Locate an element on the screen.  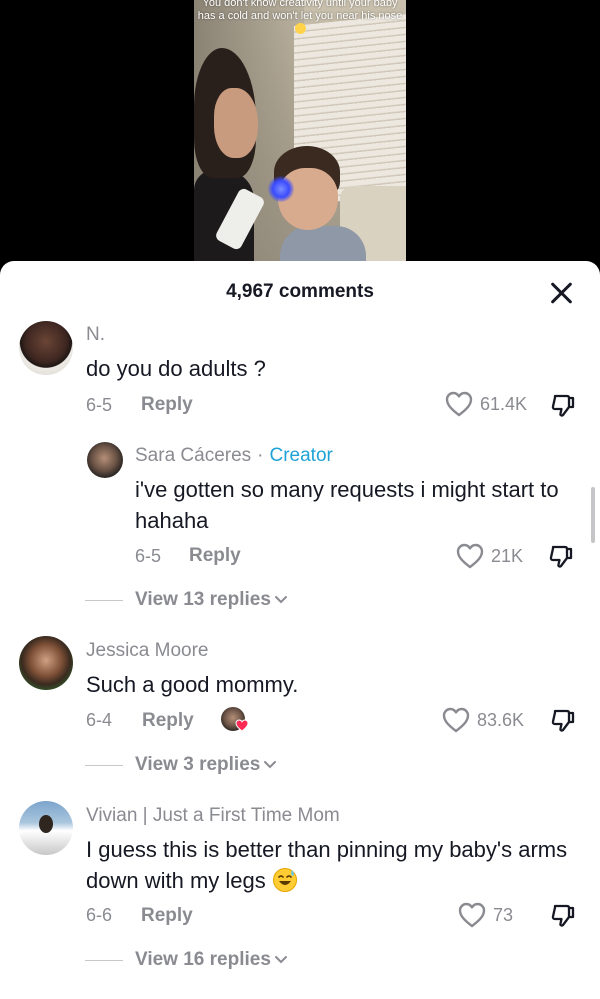
like-count: 61.4K is located at coordinates (504, 403).